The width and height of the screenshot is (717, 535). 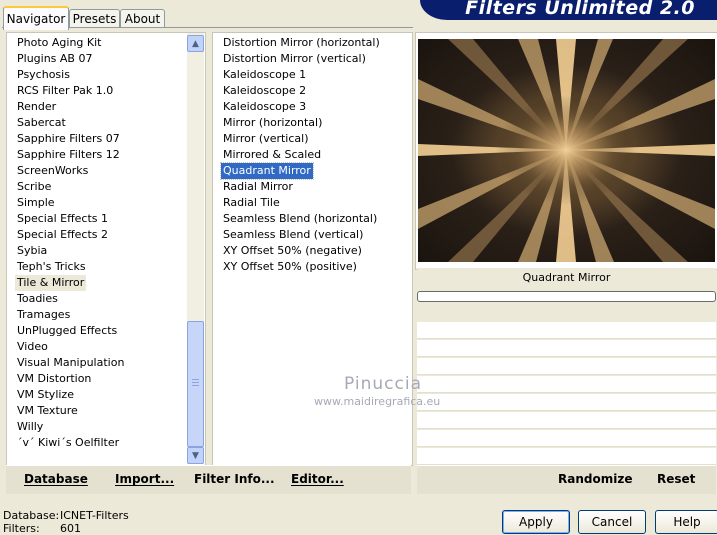 What do you see at coordinates (54, 379) in the screenshot?
I see `category-item: VM Distortion` at bounding box center [54, 379].